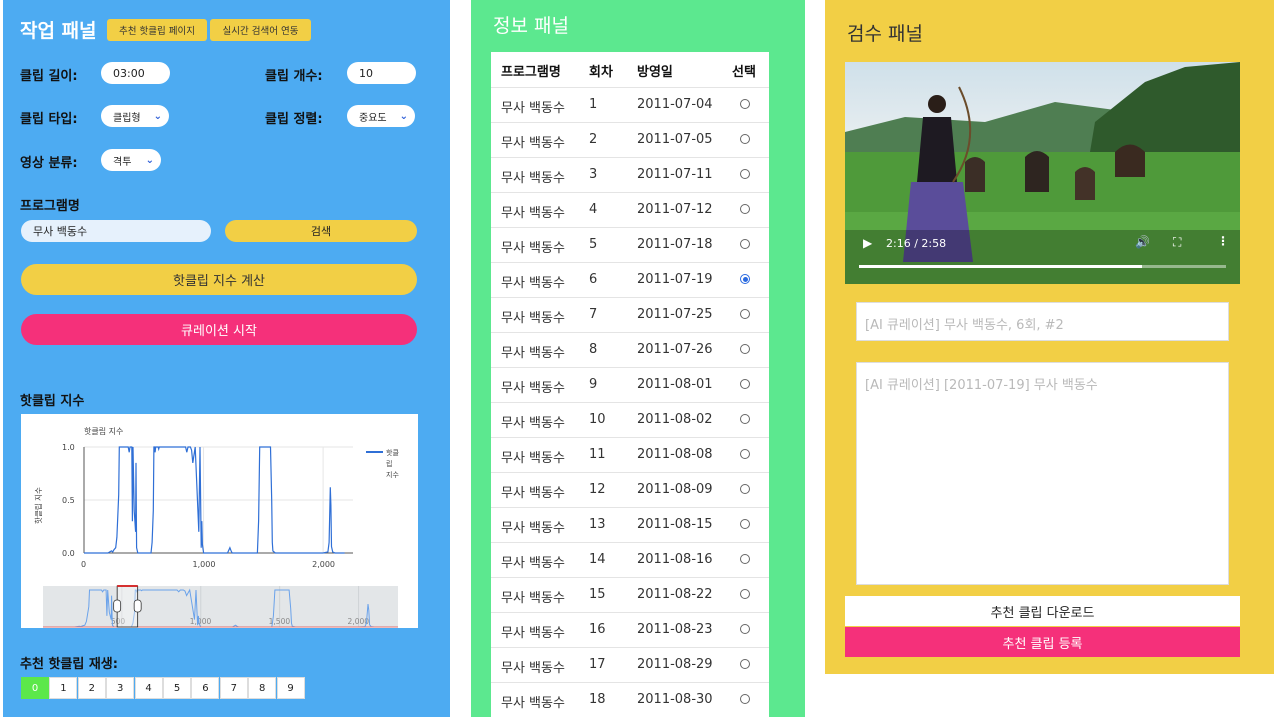 The height and width of the screenshot is (717, 1274). I want to click on clip-type-value: 클립형, so click(127, 118).